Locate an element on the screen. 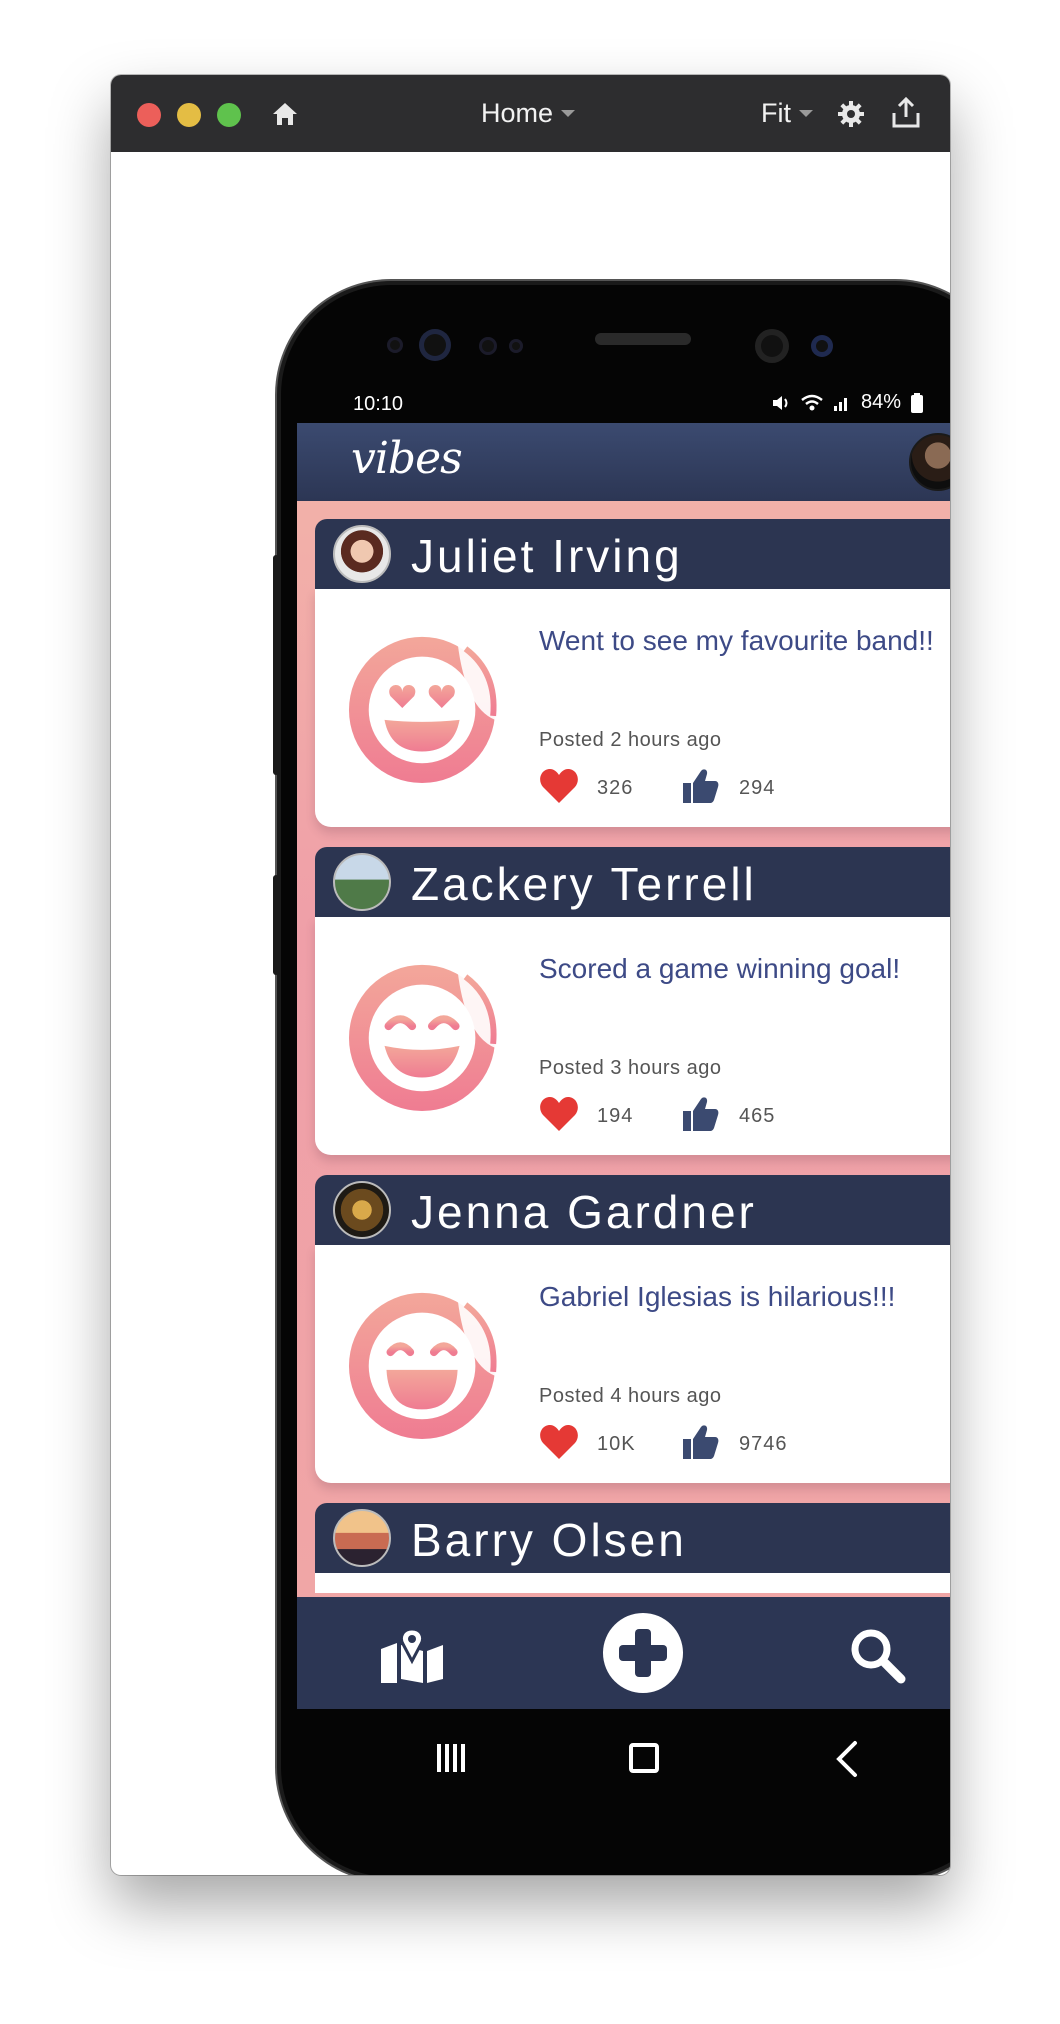 The height and width of the screenshot is (2024, 1060). back-icon is located at coordinates (848, 1759).